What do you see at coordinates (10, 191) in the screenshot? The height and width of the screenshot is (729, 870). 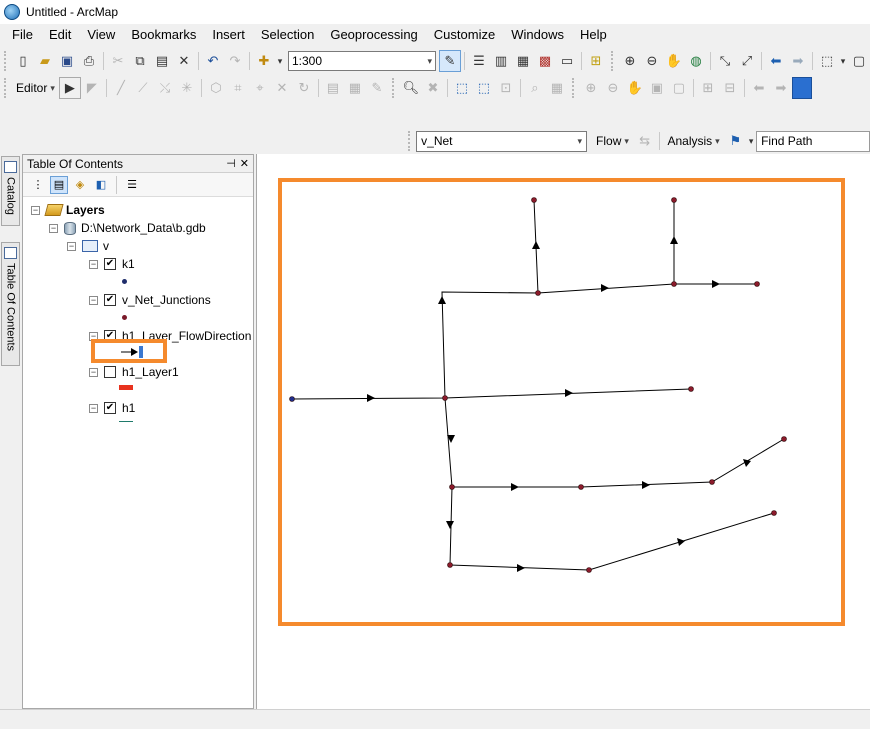 I see `catalog-tab: Catalog` at bounding box center [10, 191].